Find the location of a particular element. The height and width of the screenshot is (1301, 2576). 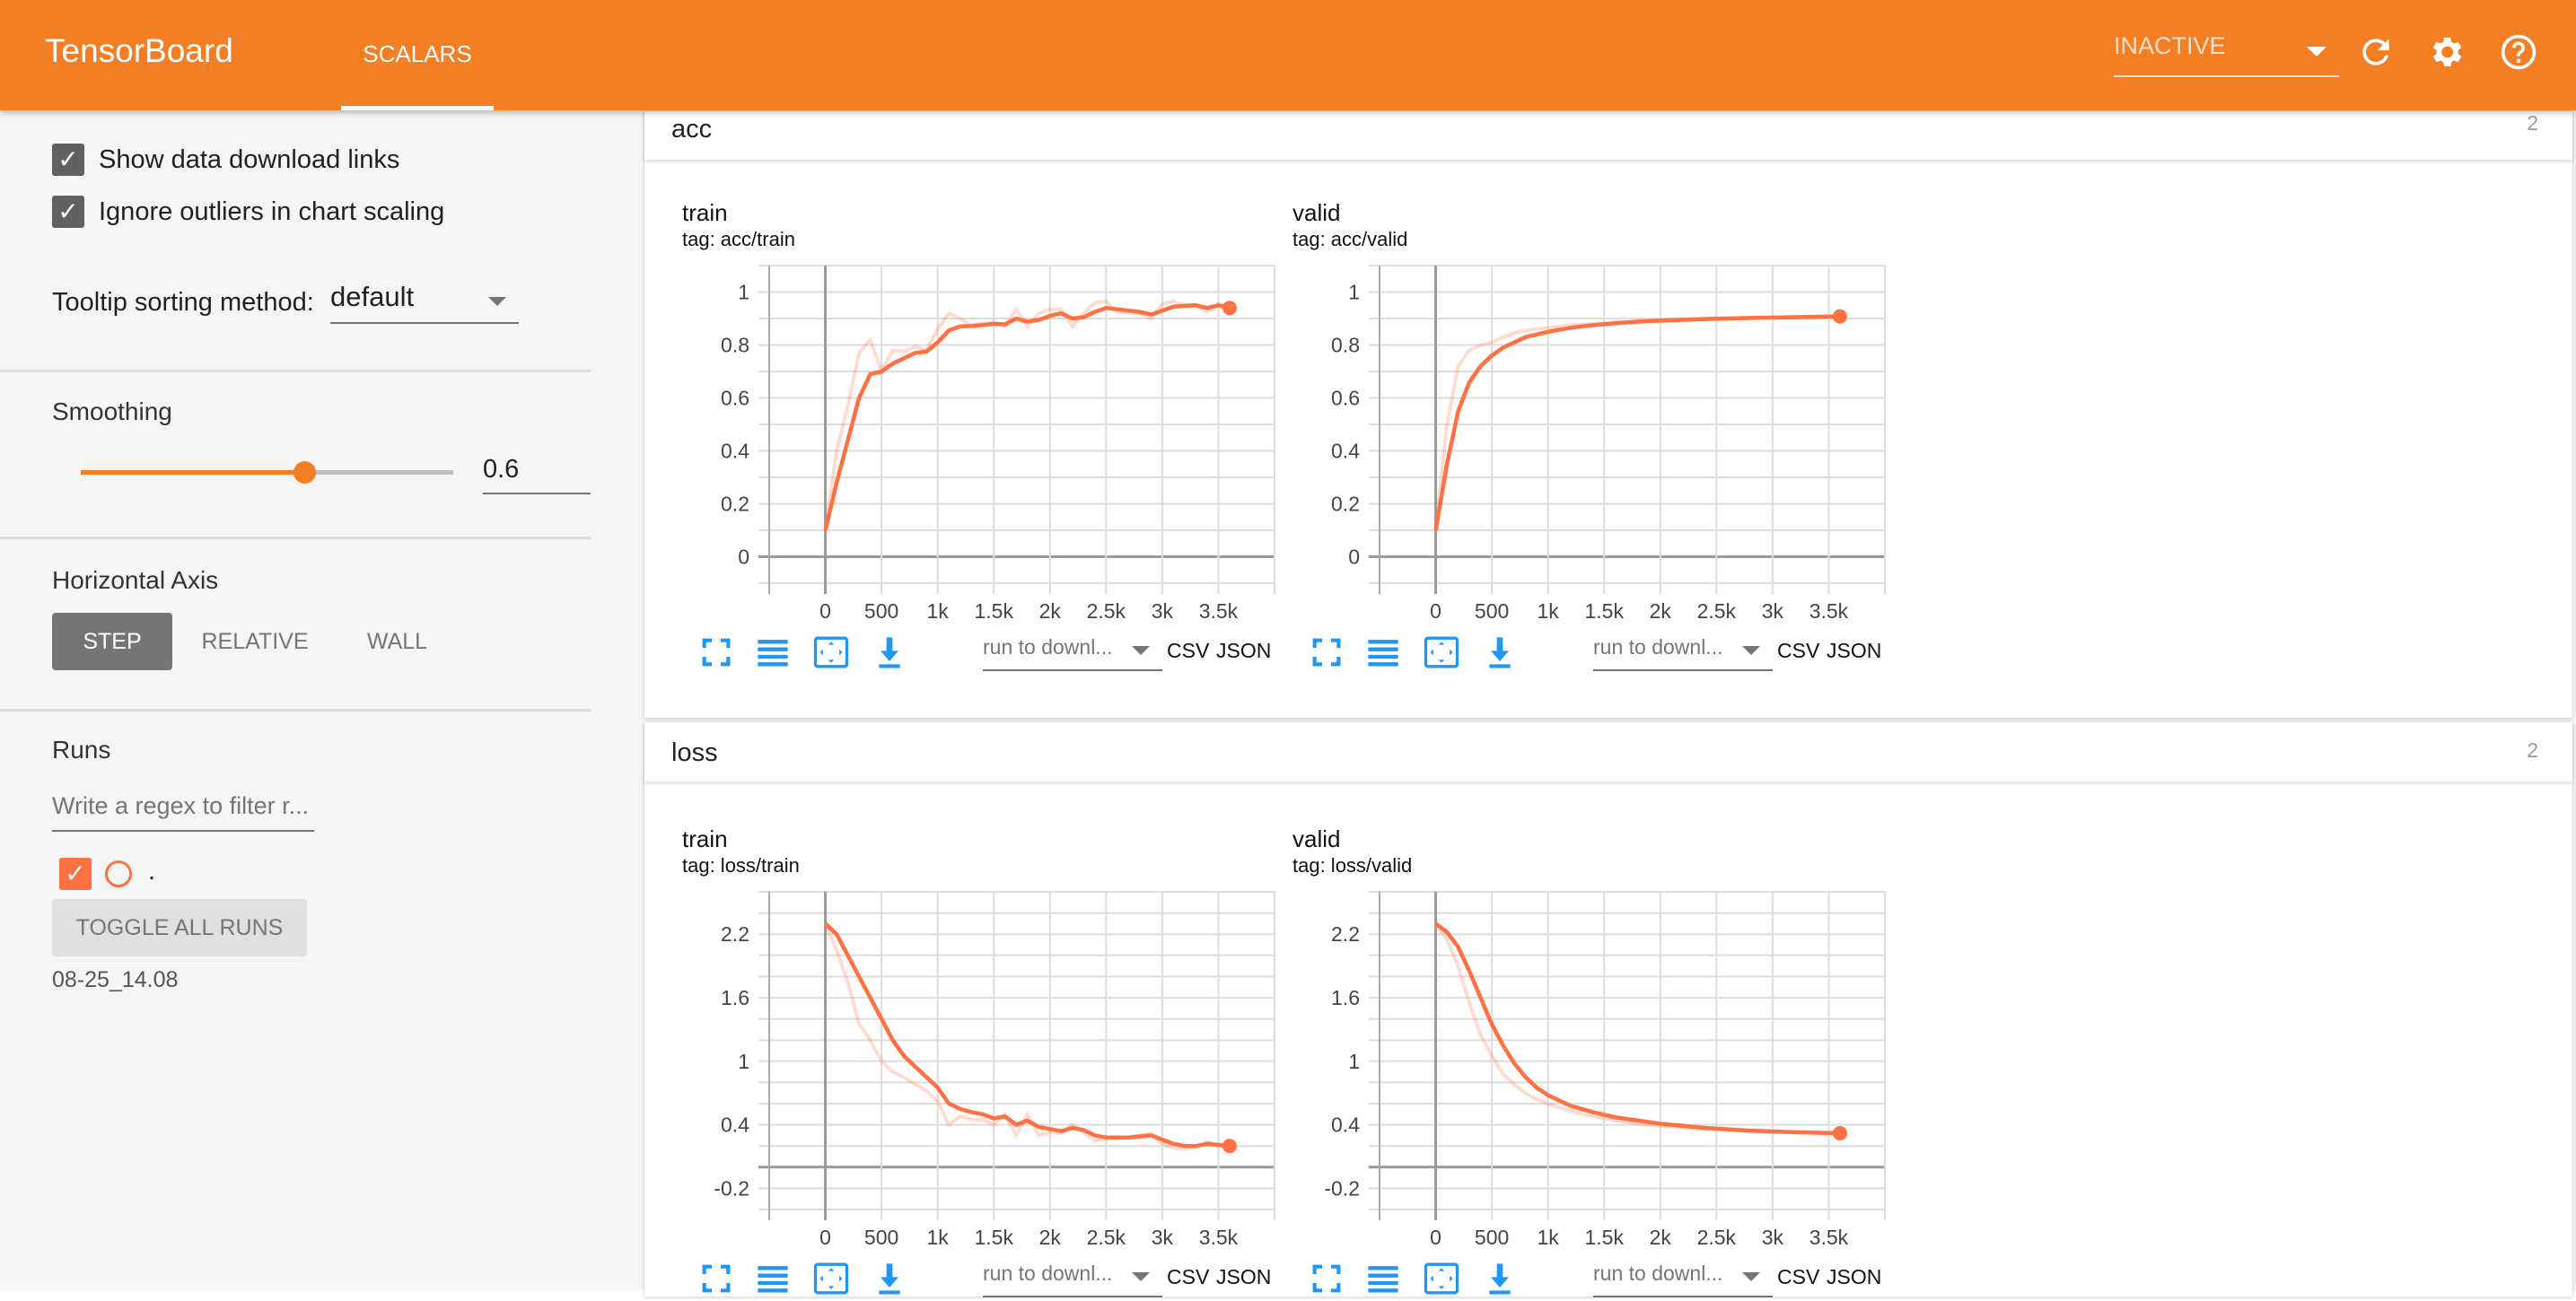

dashboard-select-value: INACTIVE is located at coordinates (2170, 45).